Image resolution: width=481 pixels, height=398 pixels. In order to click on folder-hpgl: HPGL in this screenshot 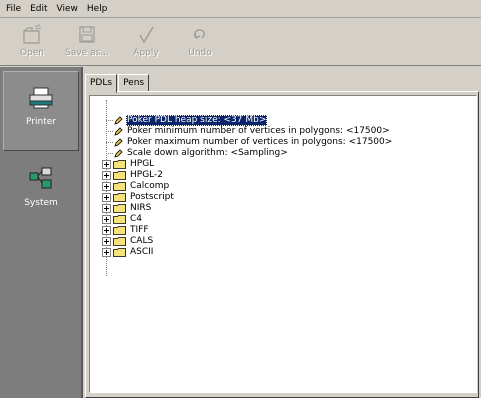, I will do `click(142, 164)`.